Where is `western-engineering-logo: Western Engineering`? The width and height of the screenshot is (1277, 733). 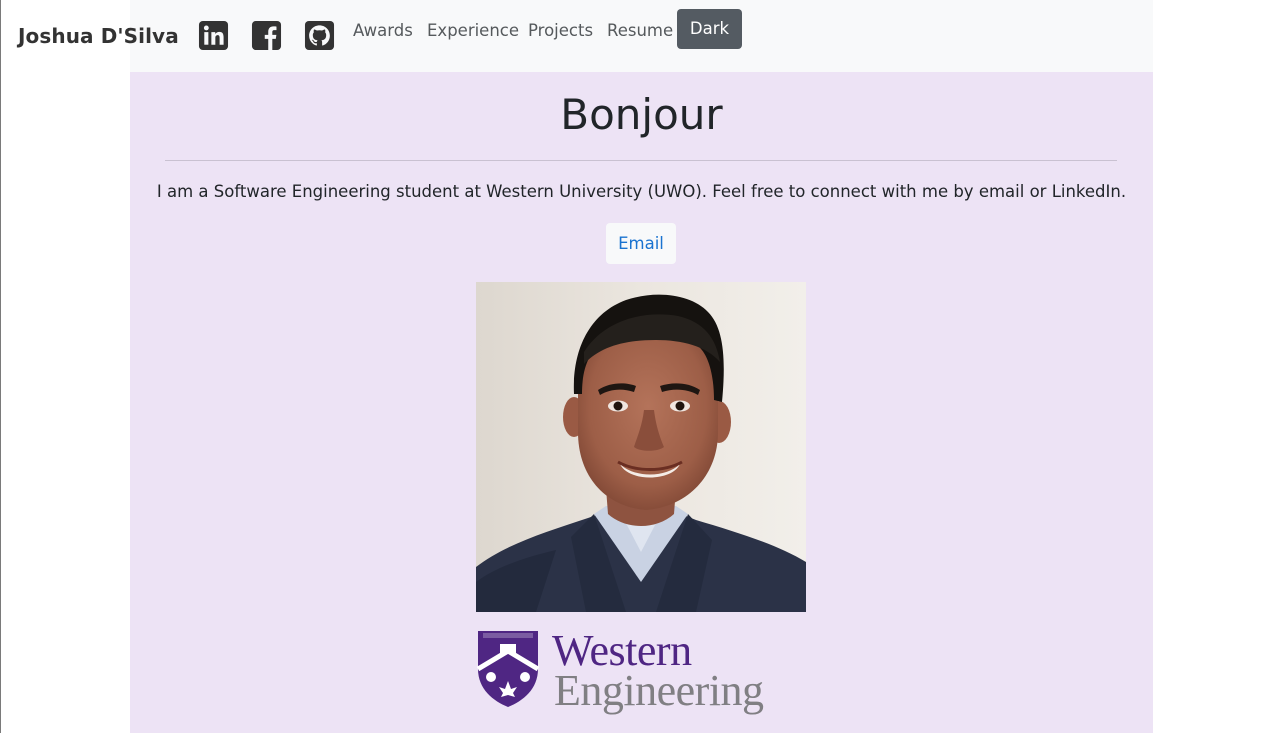 western-engineering-logo: Western Engineering is located at coordinates (641, 673).